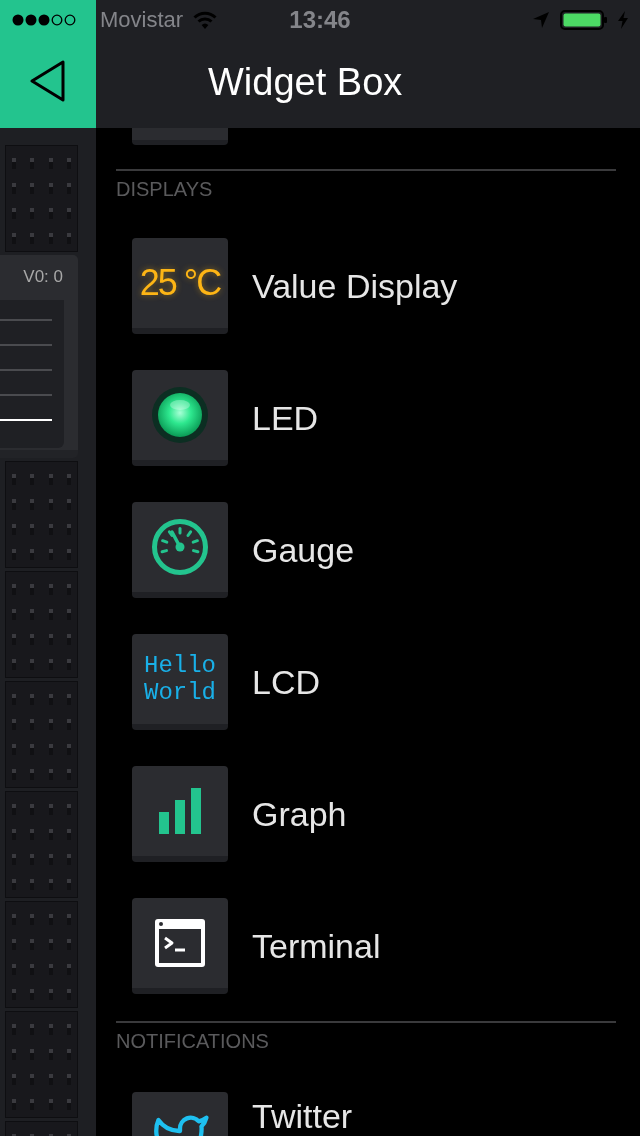  What do you see at coordinates (584, 20) in the screenshot?
I see `battery-icon` at bounding box center [584, 20].